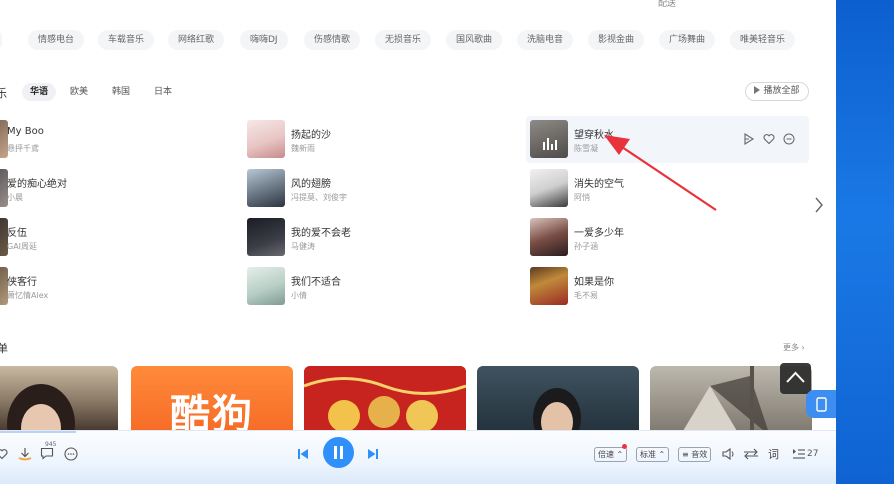 Image resolution: width=894 pixels, height=484 pixels. What do you see at coordinates (773, 454) in the screenshot?
I see `lyrics-button: 词` at bounding box center [773, 454].